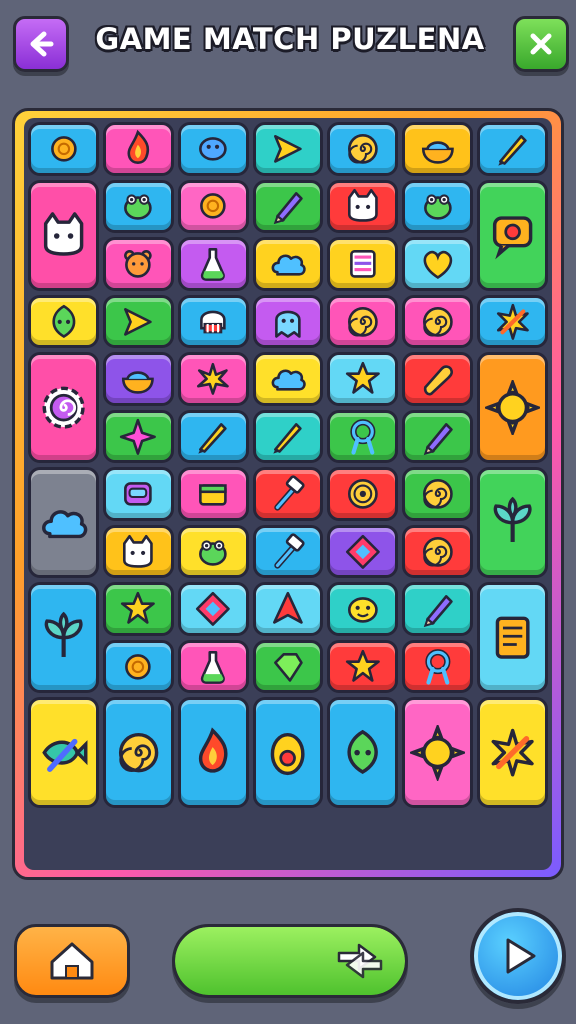 Image resolution: width=576 pixels, height=1024 pixels. What do you see at coordinates (518, 956) in the screenshot?
I see `play-button` at bounding box center [518, 956].